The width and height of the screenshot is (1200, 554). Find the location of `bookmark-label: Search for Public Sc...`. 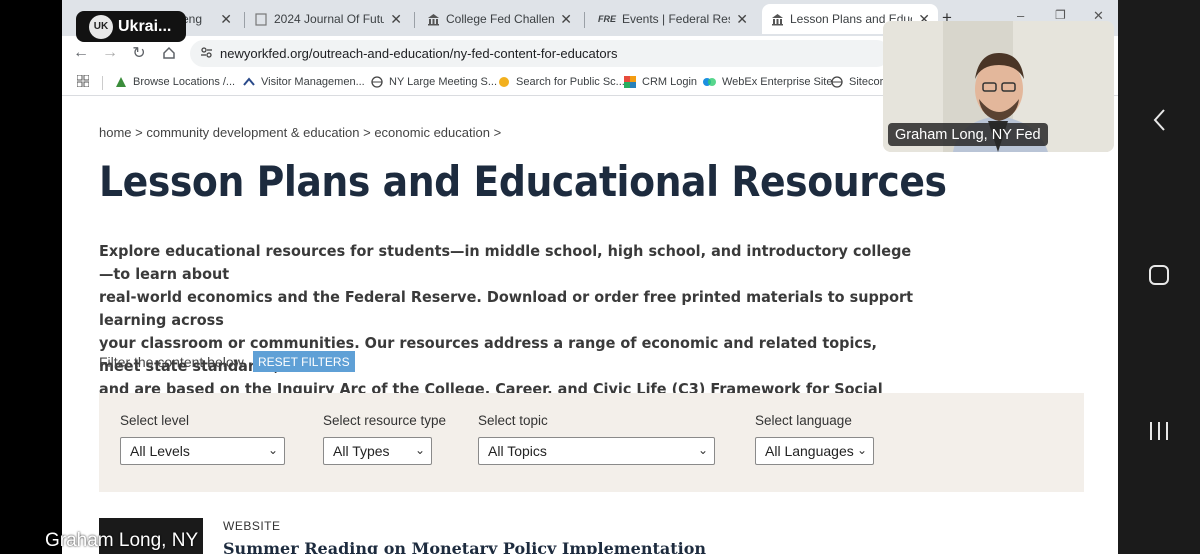

bookmark-label: Search for Public Sc... is located at coordinates (570, 81).